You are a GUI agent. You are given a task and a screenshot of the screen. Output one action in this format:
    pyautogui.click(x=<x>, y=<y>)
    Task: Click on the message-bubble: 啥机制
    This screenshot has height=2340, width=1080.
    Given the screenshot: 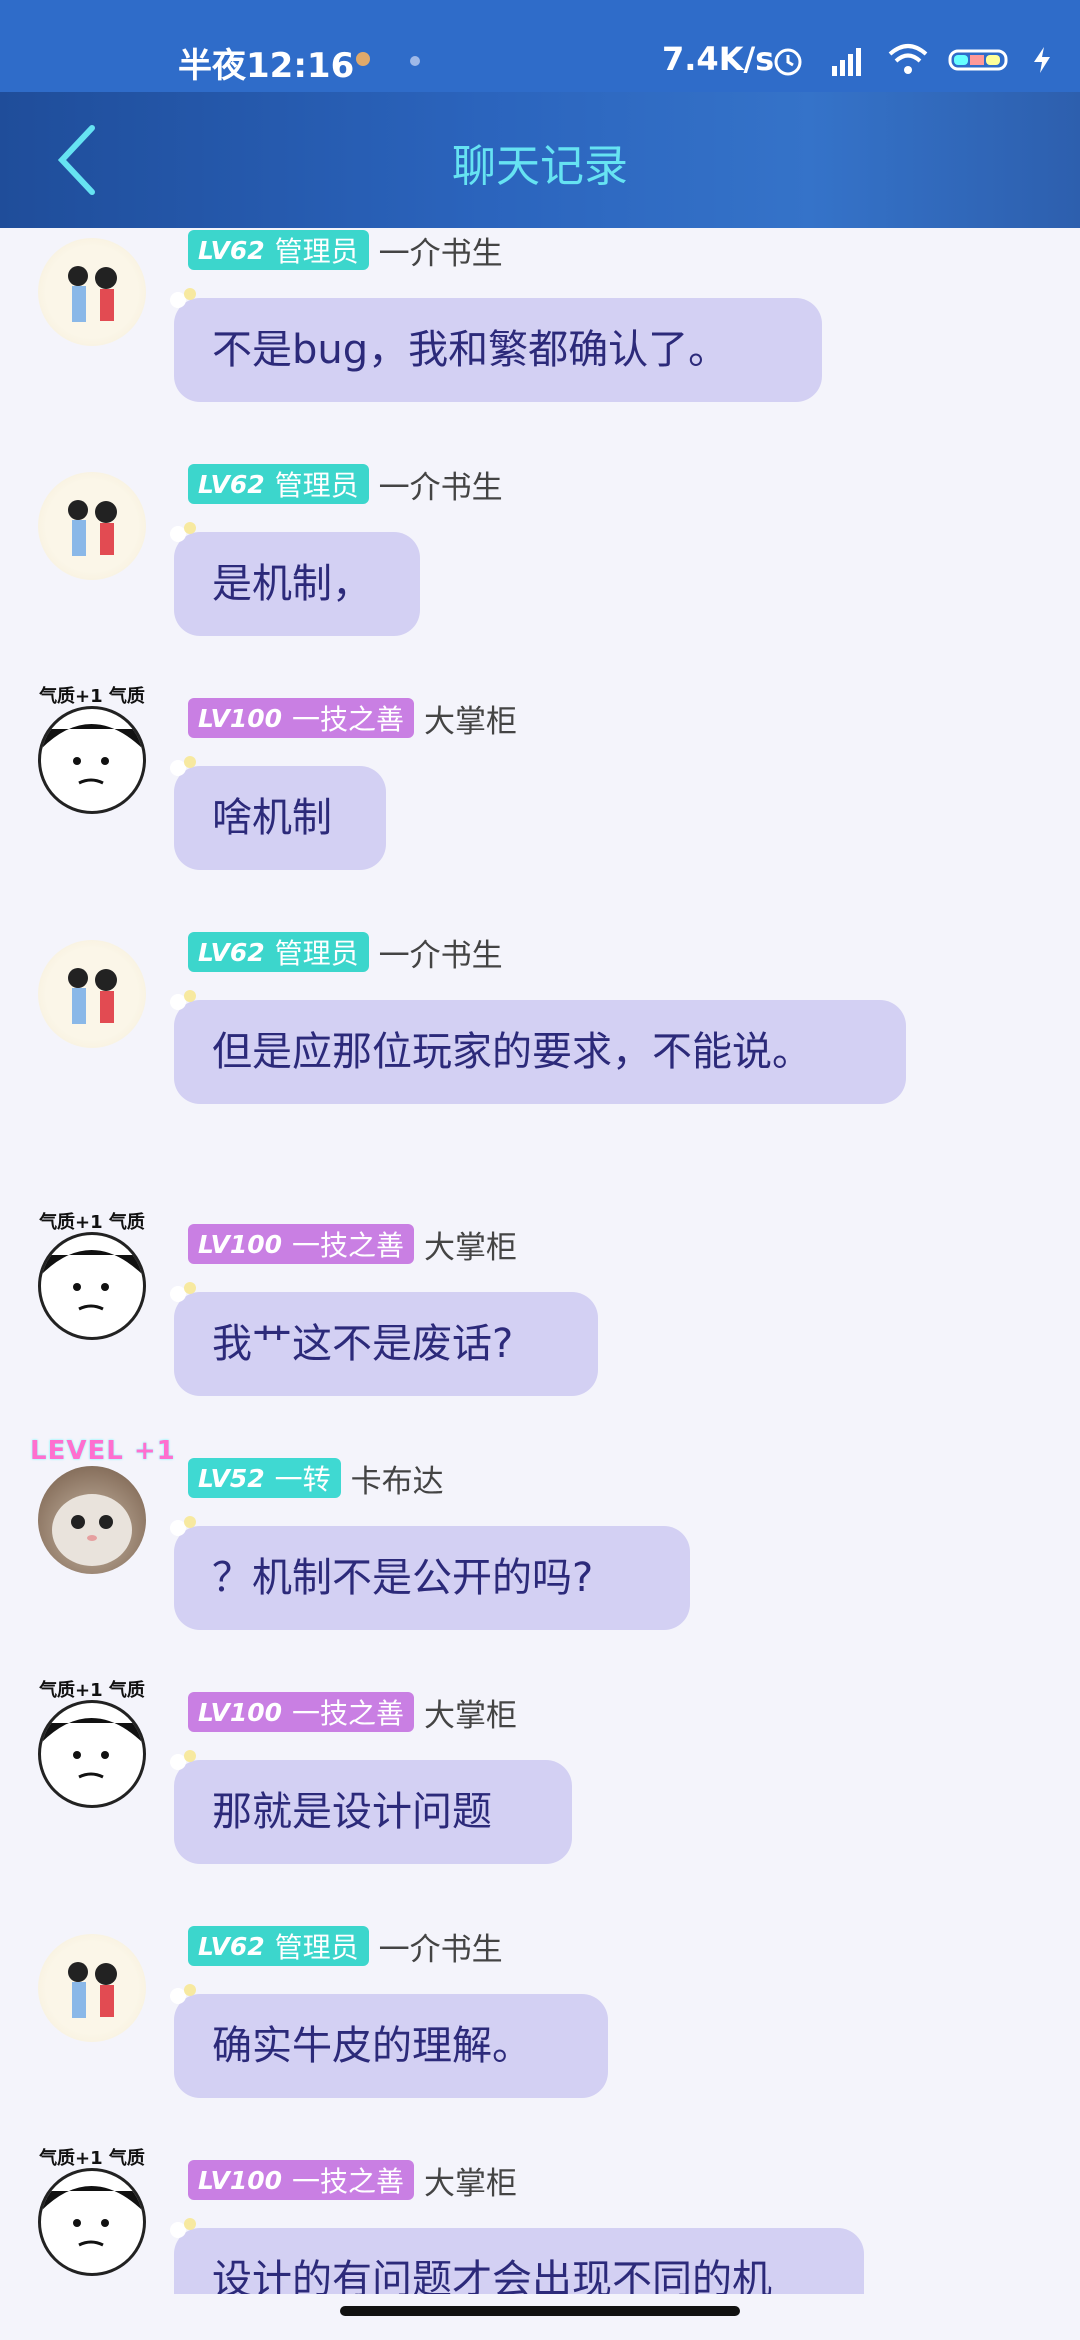 What is the action you would take?
    pyautogui.click(x=278, y=813)
    